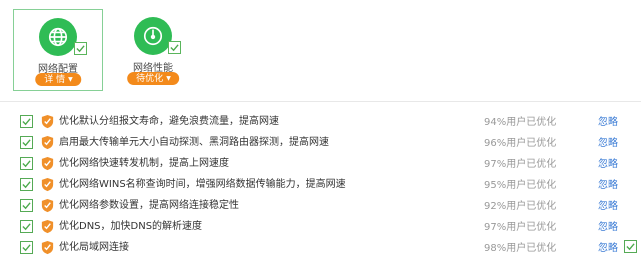 The width and height of the screenshot is (641, 263). I want to click on item-percent: 96%用户已优化, so click(520, 143).